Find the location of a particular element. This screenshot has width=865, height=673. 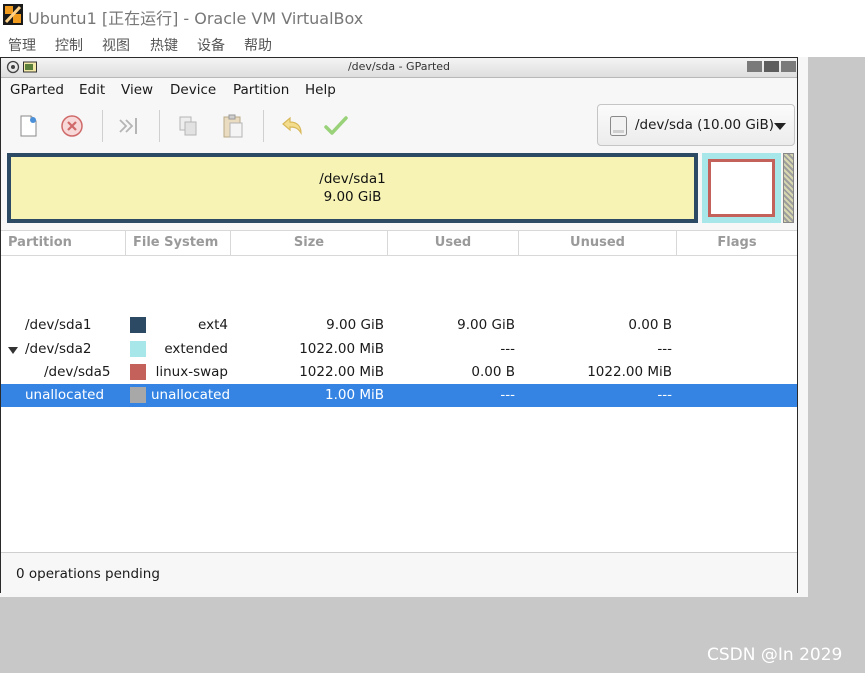

gparted-titlebar: /dev/sda - GParted is located at coordinates (399, 68).